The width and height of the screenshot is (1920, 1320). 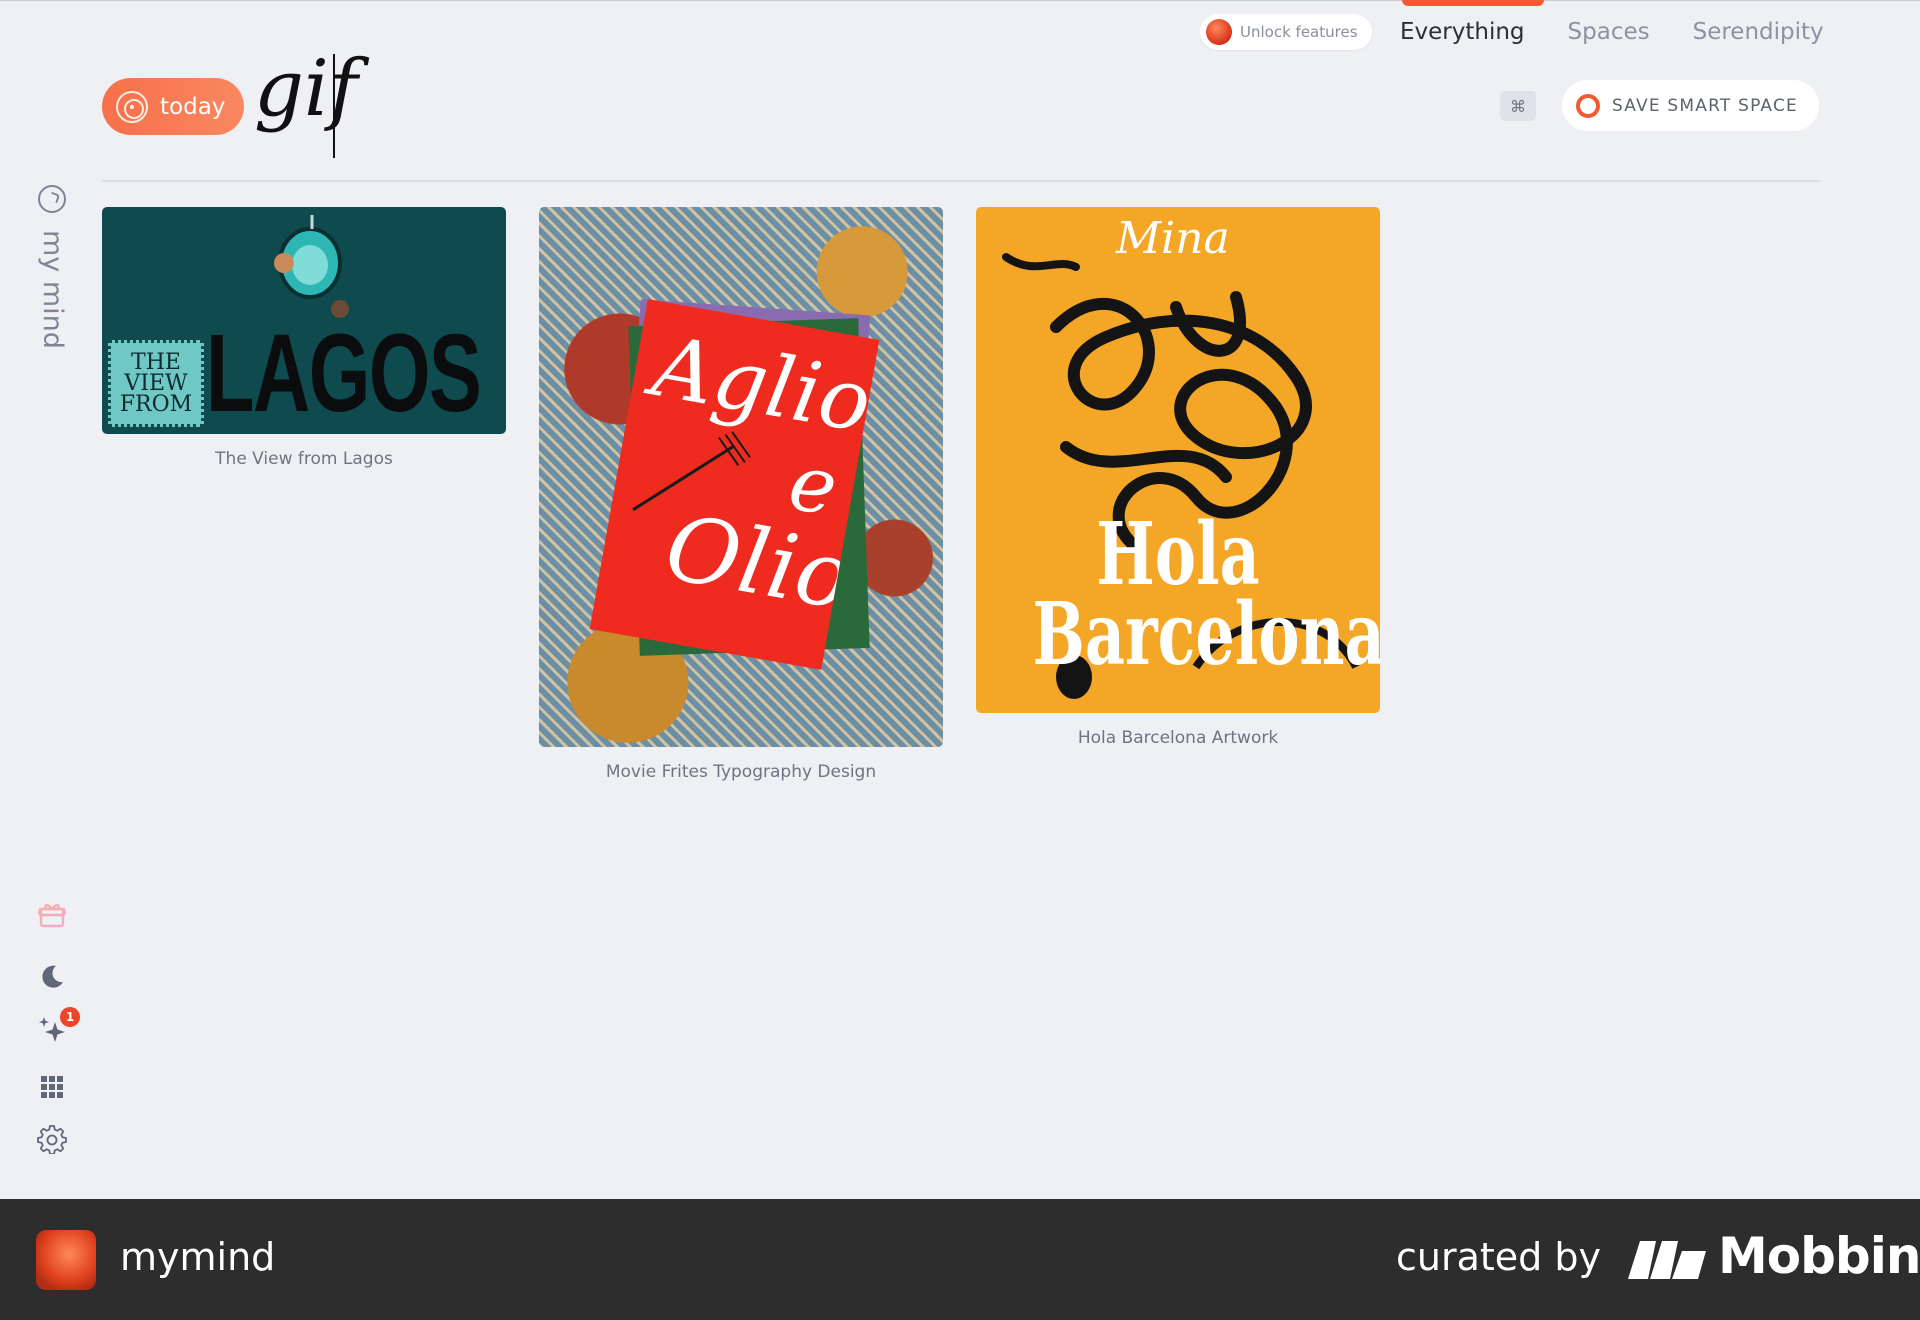 I want to click on my-mind-link: my mind, so click(x=52, y=289).